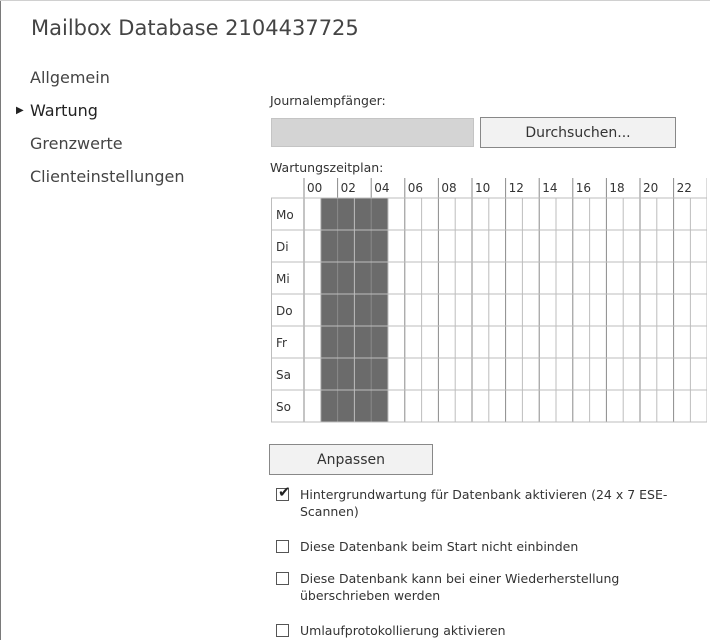 Image resolution: width=710 pixels, height=640 pixels. Describe the element at coordinates (351, 459) in the screenshot. I see `customize-button: Anpassen` at that location.